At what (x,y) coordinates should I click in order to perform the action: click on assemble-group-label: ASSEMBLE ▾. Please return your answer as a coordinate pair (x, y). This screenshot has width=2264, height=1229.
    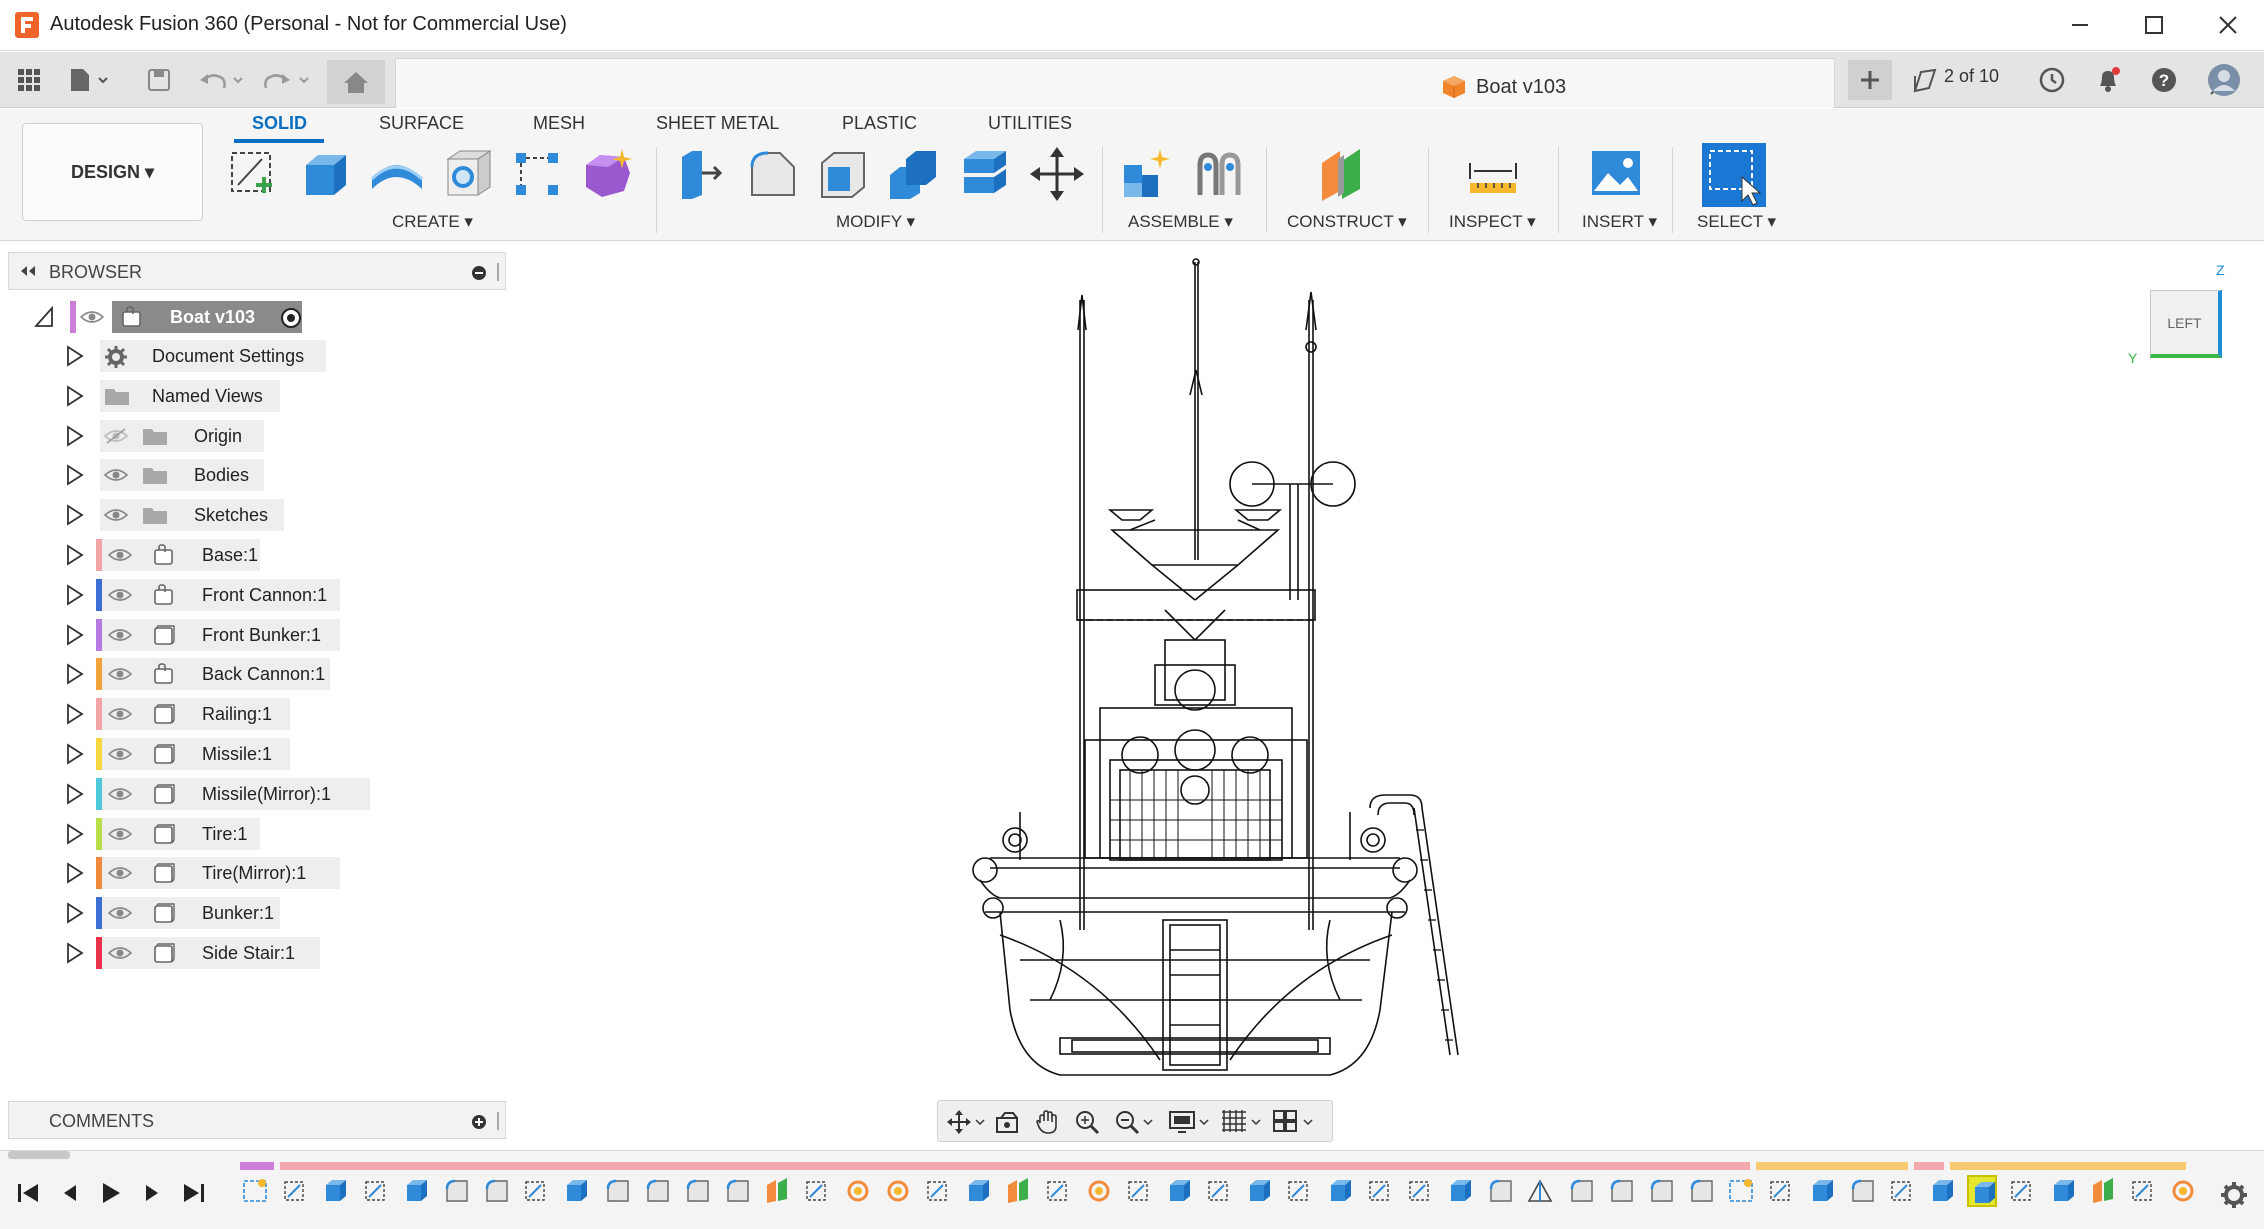
    Looking at the image, I should click on (1180, 222).